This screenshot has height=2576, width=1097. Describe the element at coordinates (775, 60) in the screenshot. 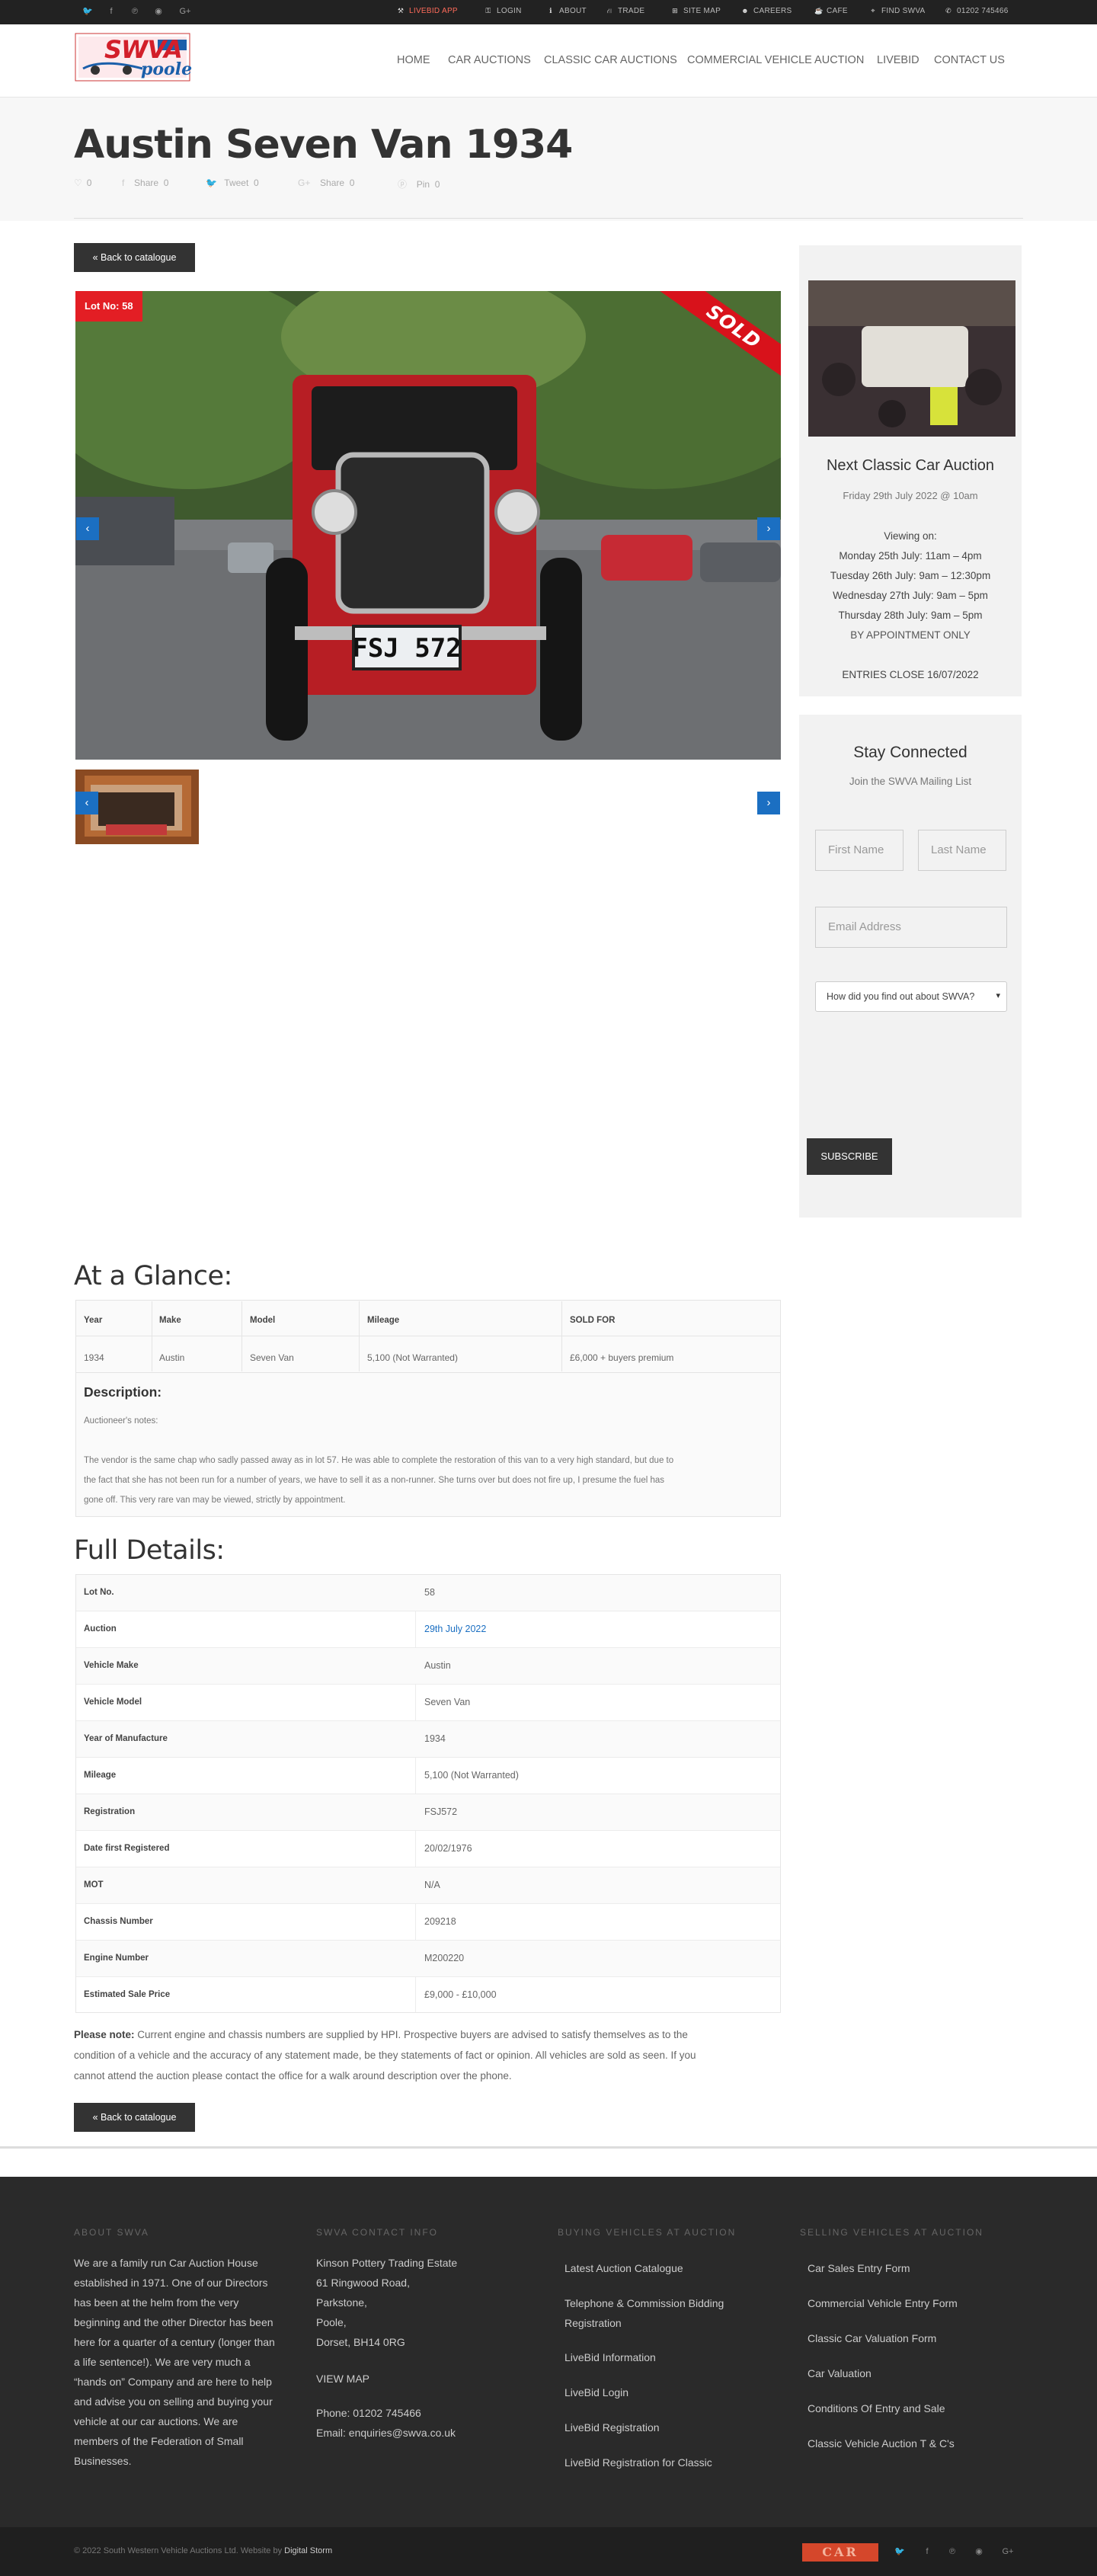

I see `nav-commercial-vehicle-auction: COMMERCIAL VEHICLE AUCTION` at that location.